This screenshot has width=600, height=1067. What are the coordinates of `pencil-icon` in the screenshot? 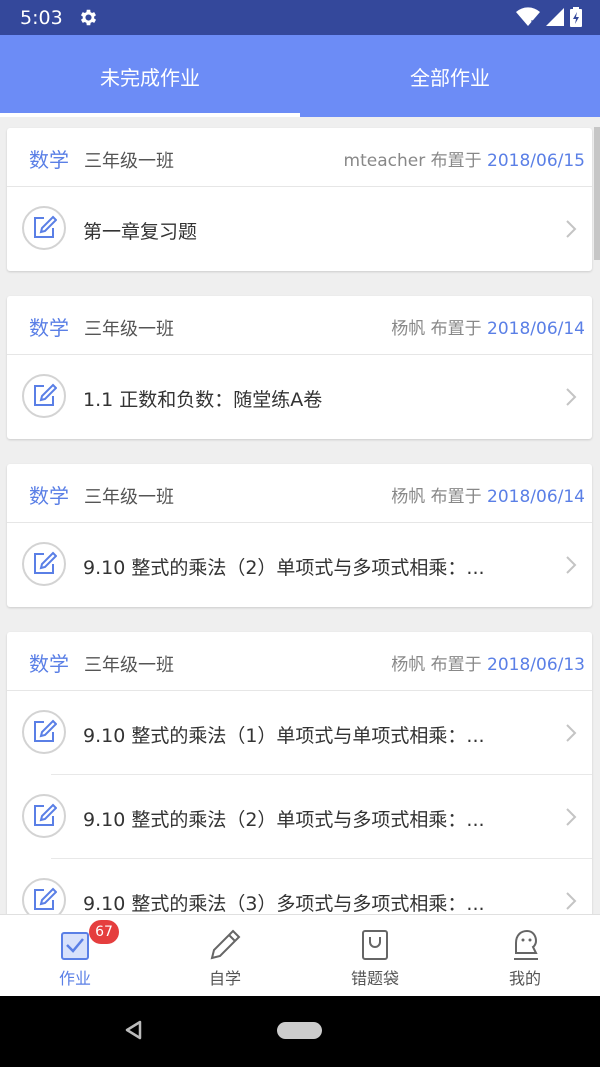 It's located at (225, 944).